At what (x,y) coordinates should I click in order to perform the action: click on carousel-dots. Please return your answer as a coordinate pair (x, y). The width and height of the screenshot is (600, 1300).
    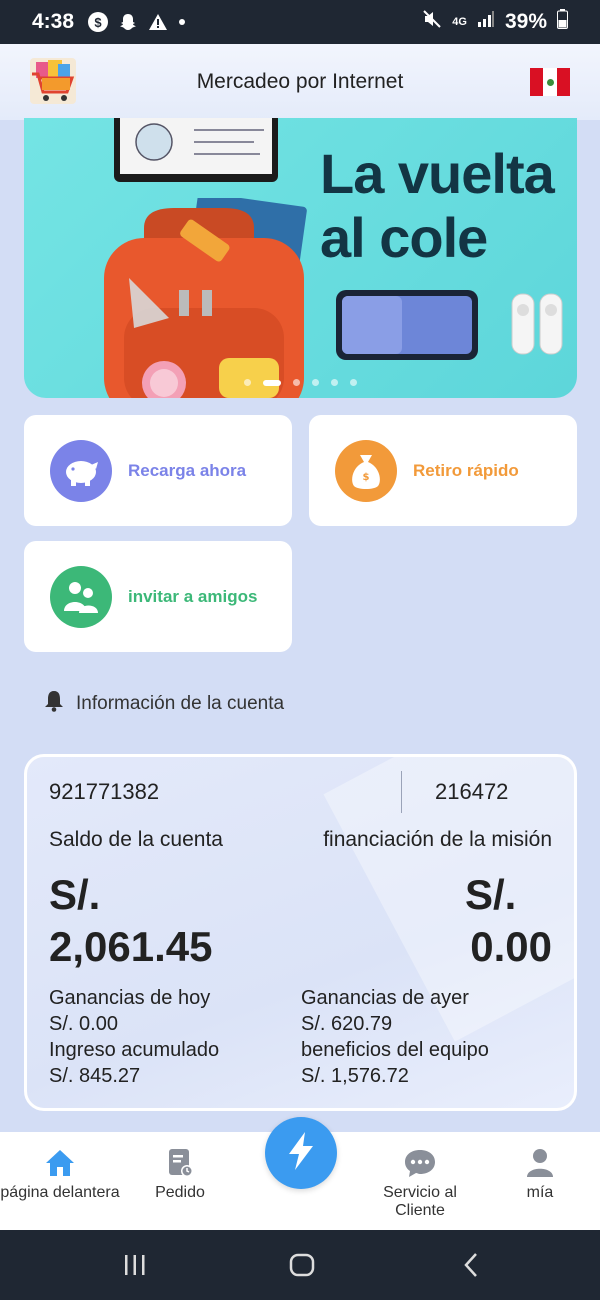
    Looking at the image, I should click on (300, 382).